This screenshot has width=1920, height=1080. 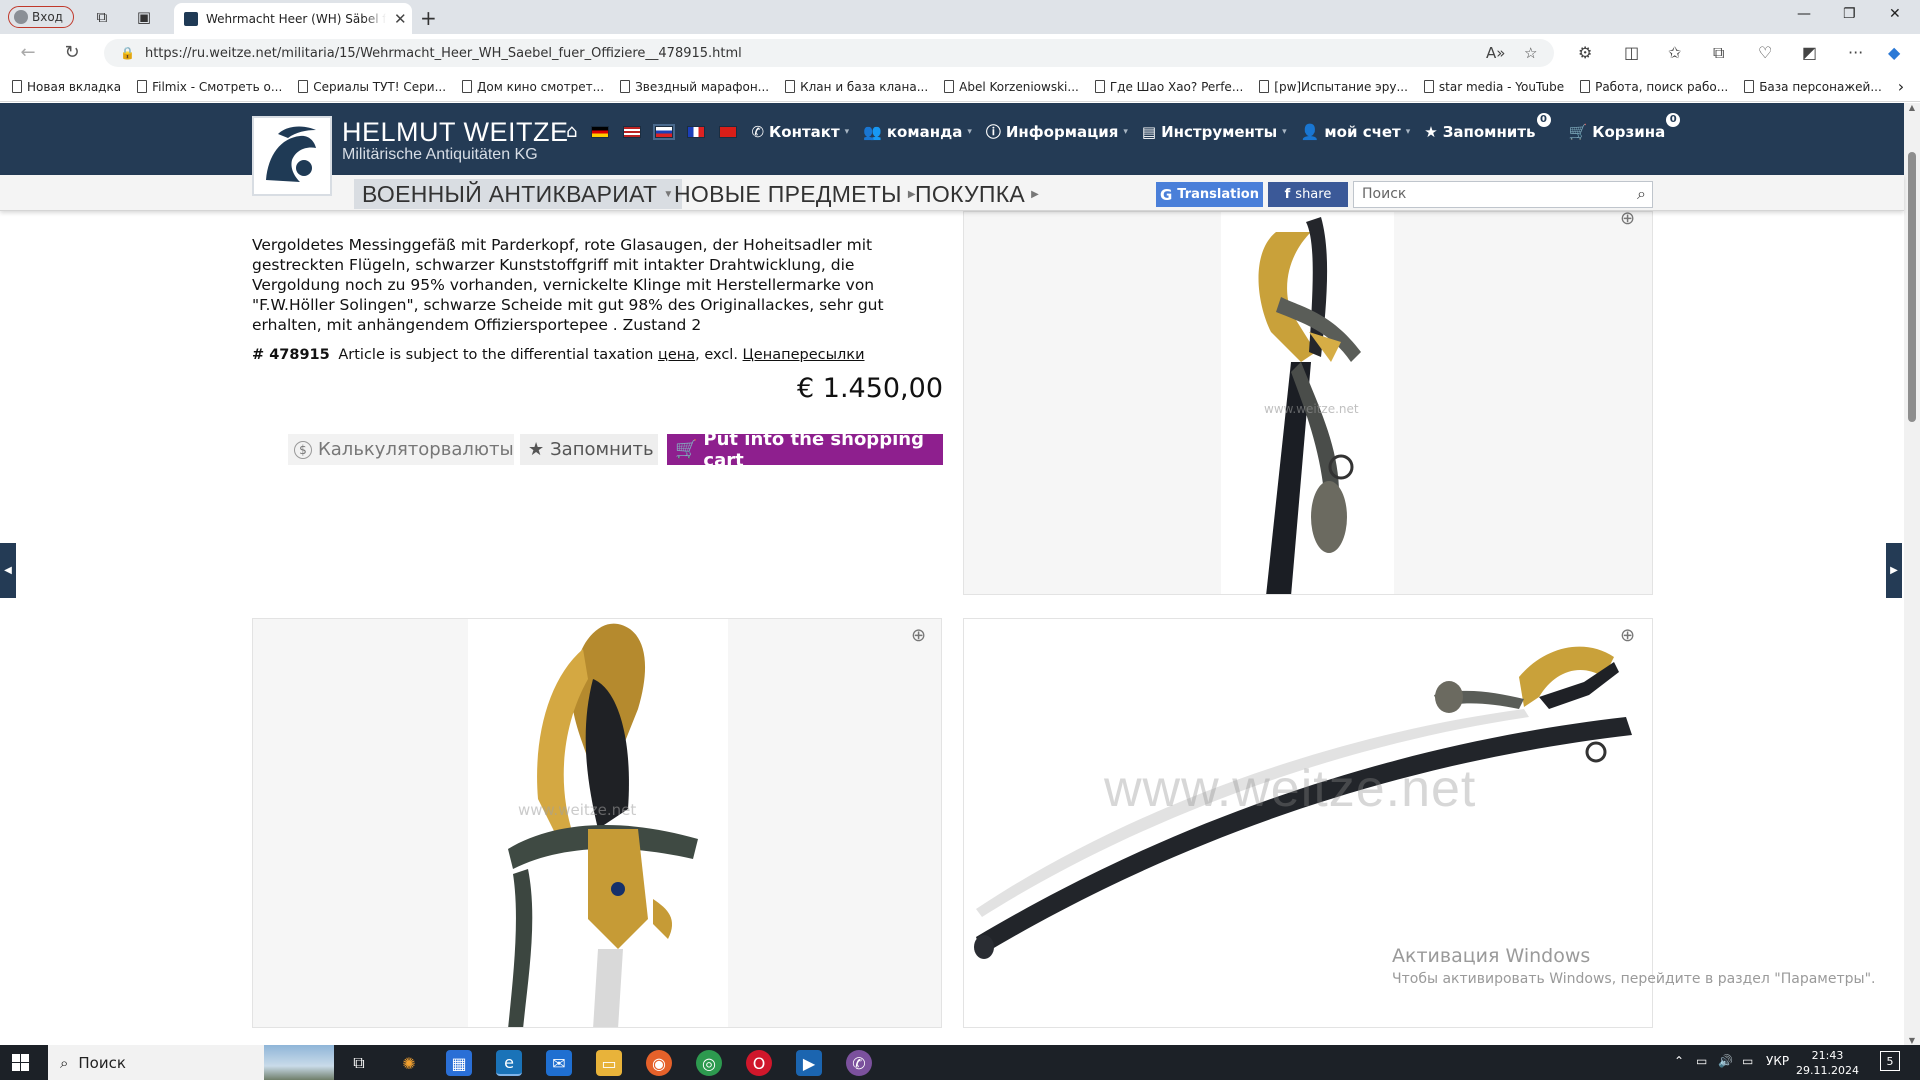 I want to click on page-scrollbar: ▲ ▼, so click(x=1912, y=574).